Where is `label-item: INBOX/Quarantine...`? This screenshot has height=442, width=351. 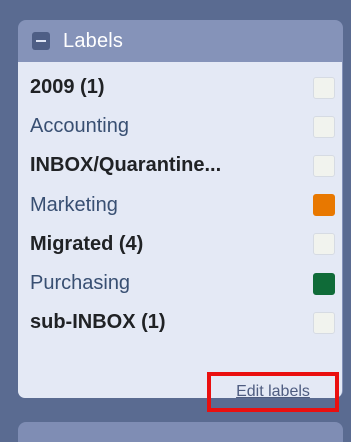 label-item: INBOX/Quarantine... is located at coordinates (186, 165).